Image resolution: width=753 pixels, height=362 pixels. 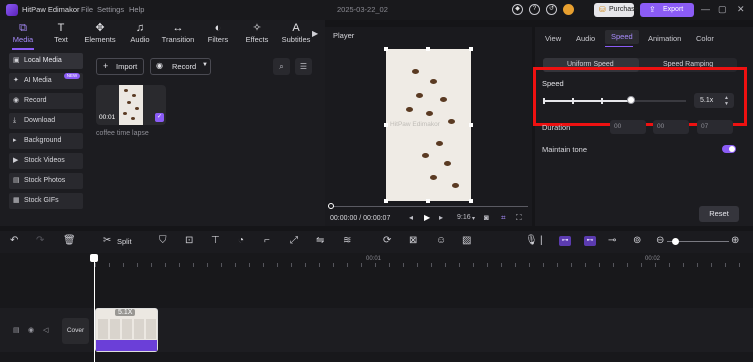 What do you see at coordinates (257, 33) in the screenshot?
I see `tab-effects: ✧ Effects` at bounding box center [257, 33].